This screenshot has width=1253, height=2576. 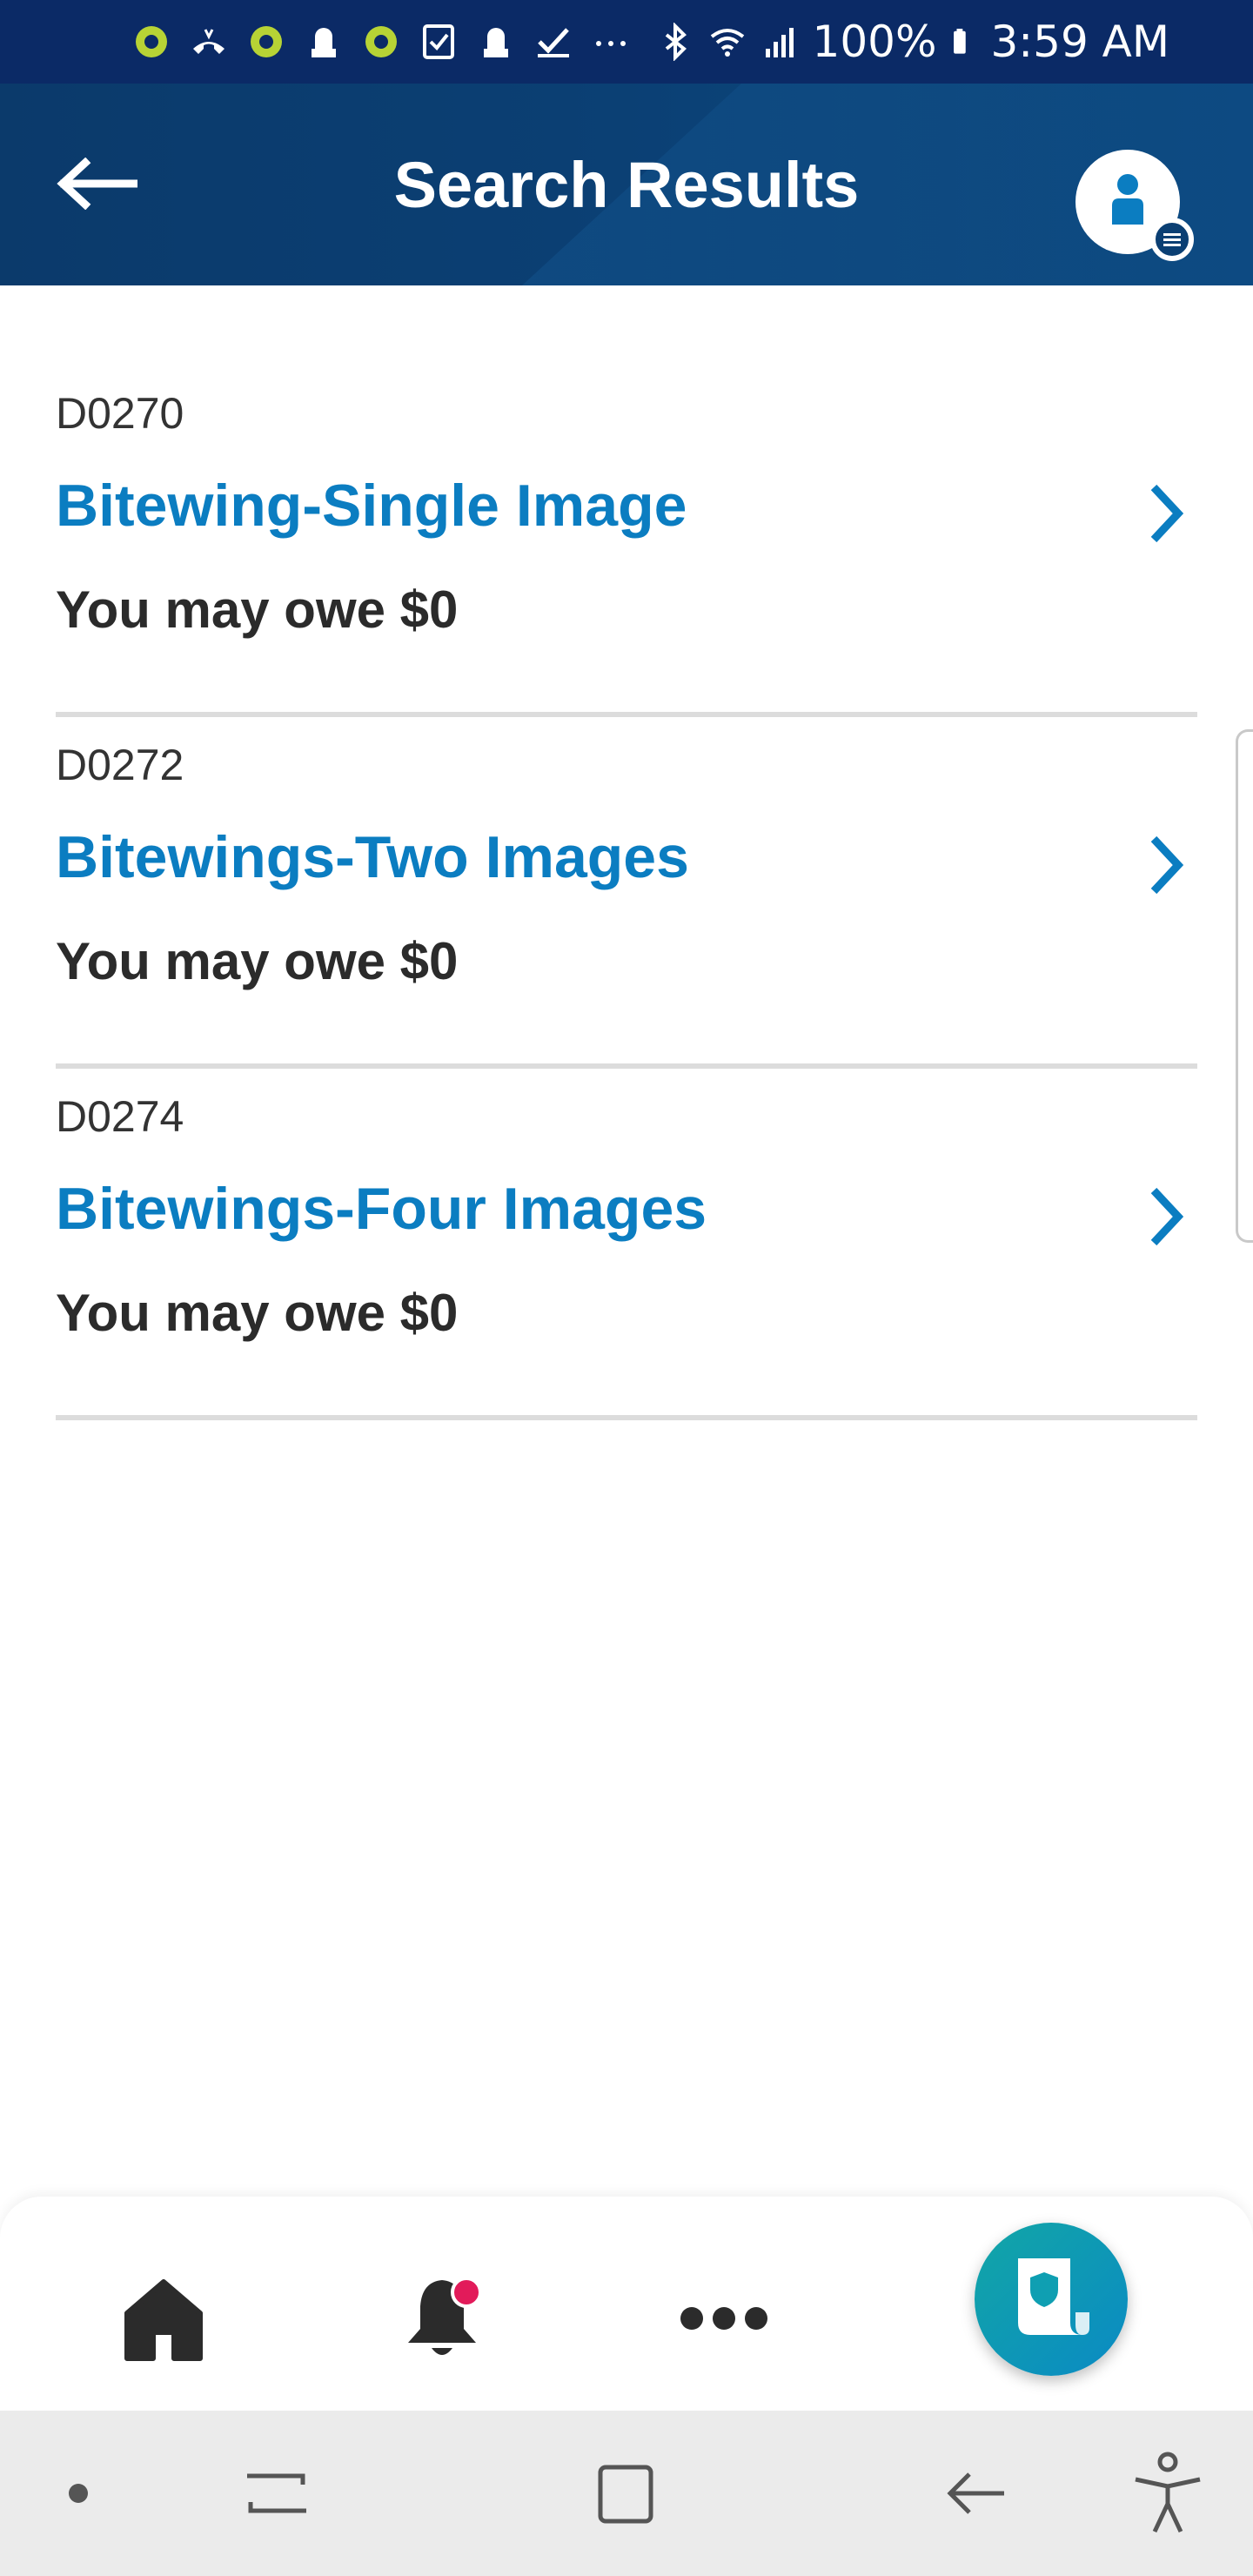 I want to click on battery-icon, so click(x=960, y=41).